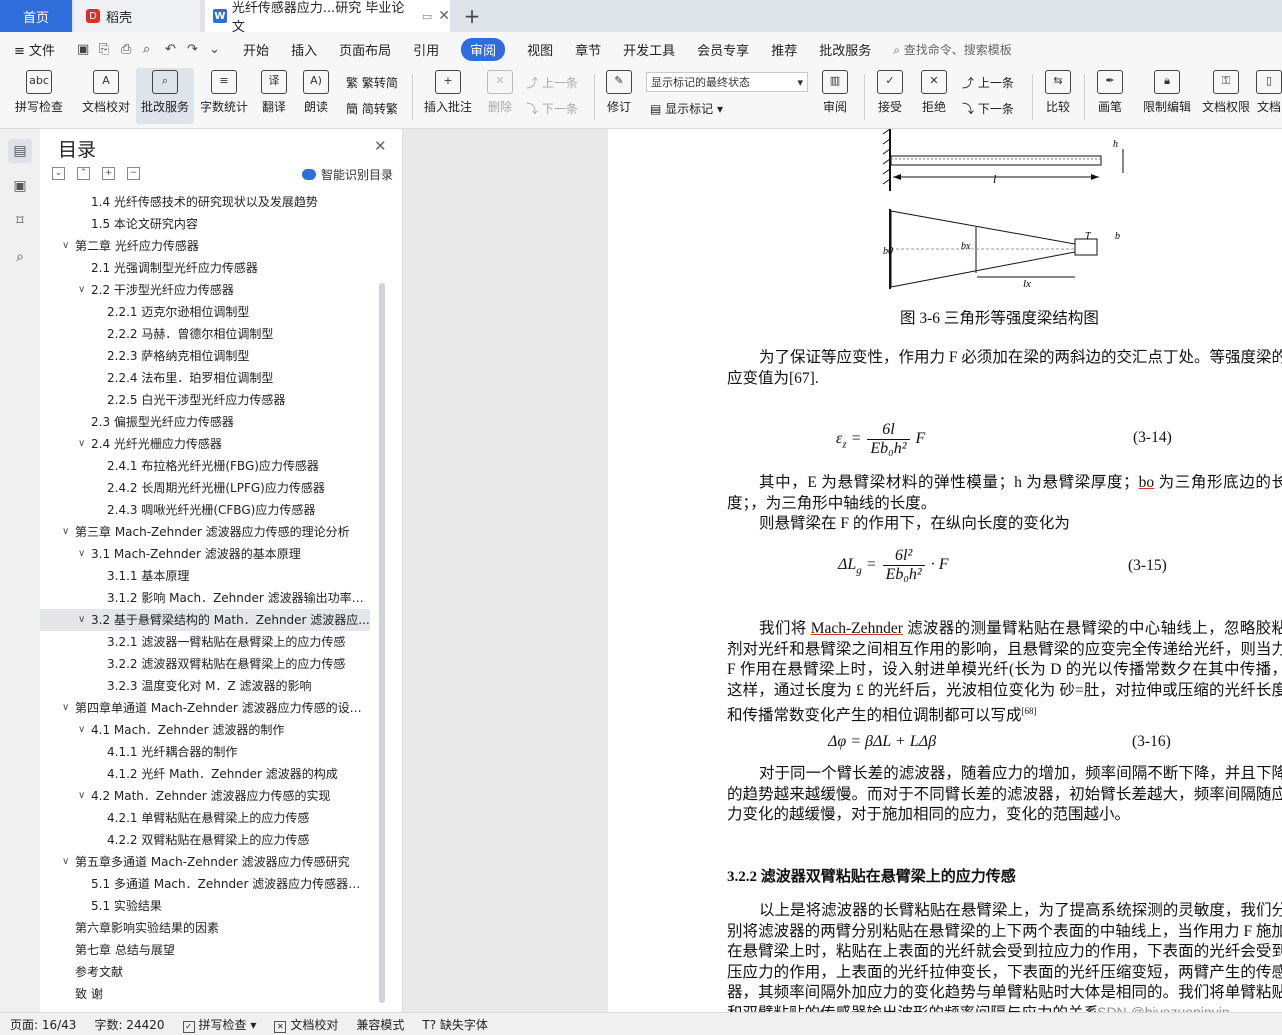  What do you see at coordinates (224, 96) in the screenshot?
I see `word-count-button: ≡ 字数统计` at bounding box center [224, 96].